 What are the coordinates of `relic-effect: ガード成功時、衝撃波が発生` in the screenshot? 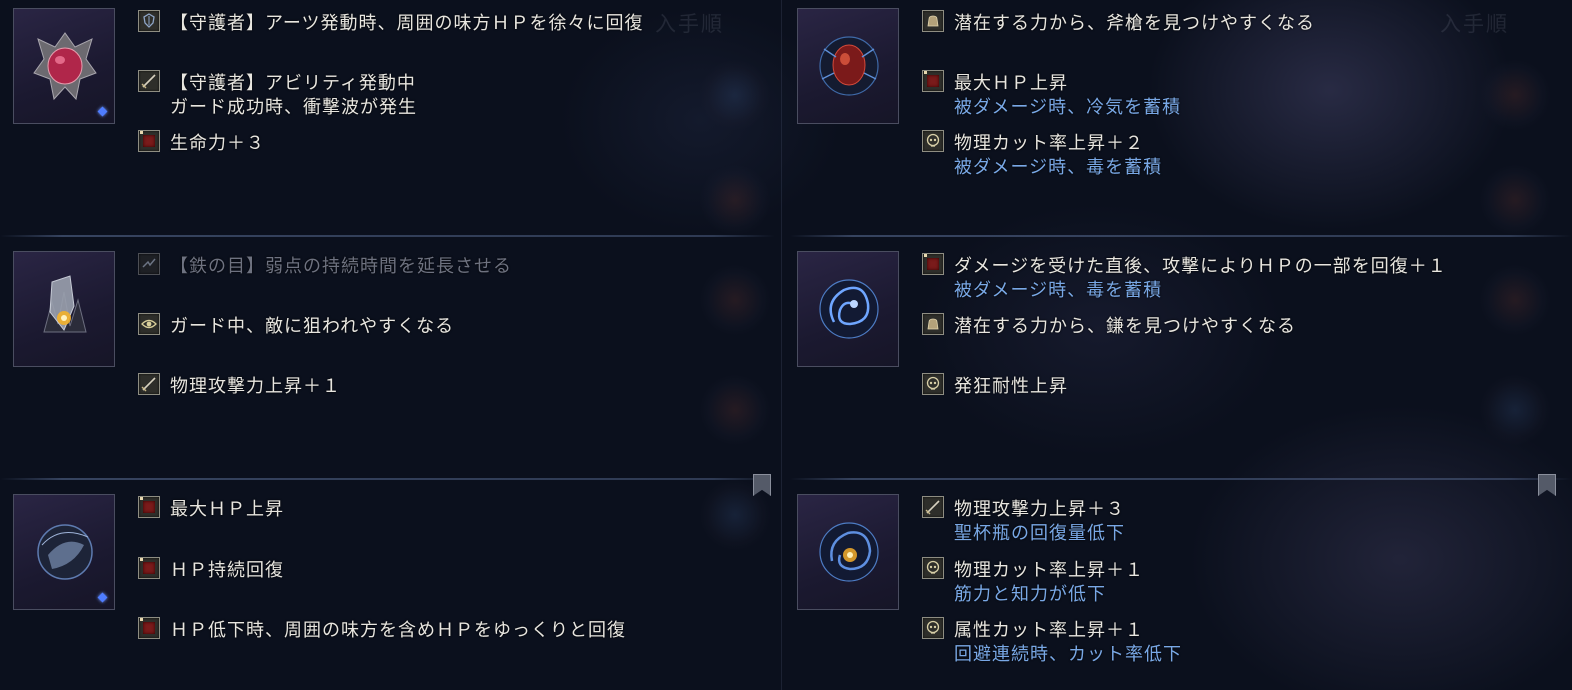 It's located at (293, 107).